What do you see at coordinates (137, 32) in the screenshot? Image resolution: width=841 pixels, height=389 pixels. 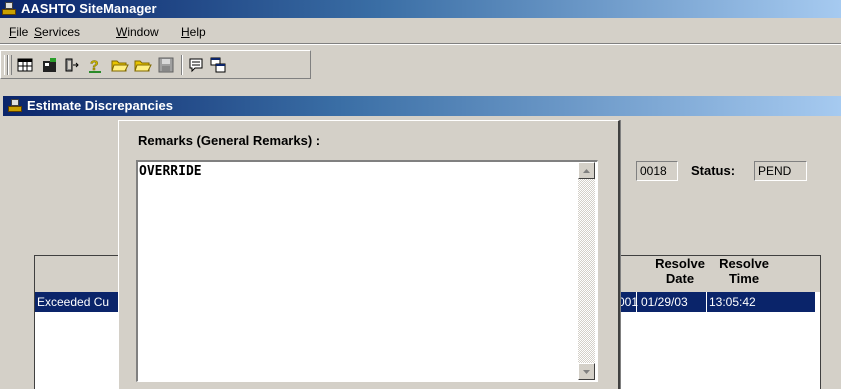 I see `menu-window: Window` at bounding box center [137, 32].